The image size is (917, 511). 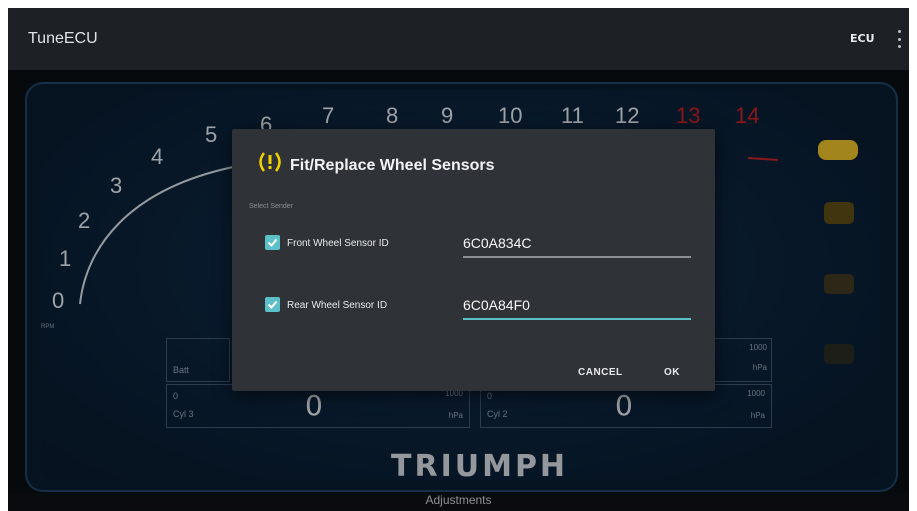 I want to click on warning-icon, so click(x=270, y=162).